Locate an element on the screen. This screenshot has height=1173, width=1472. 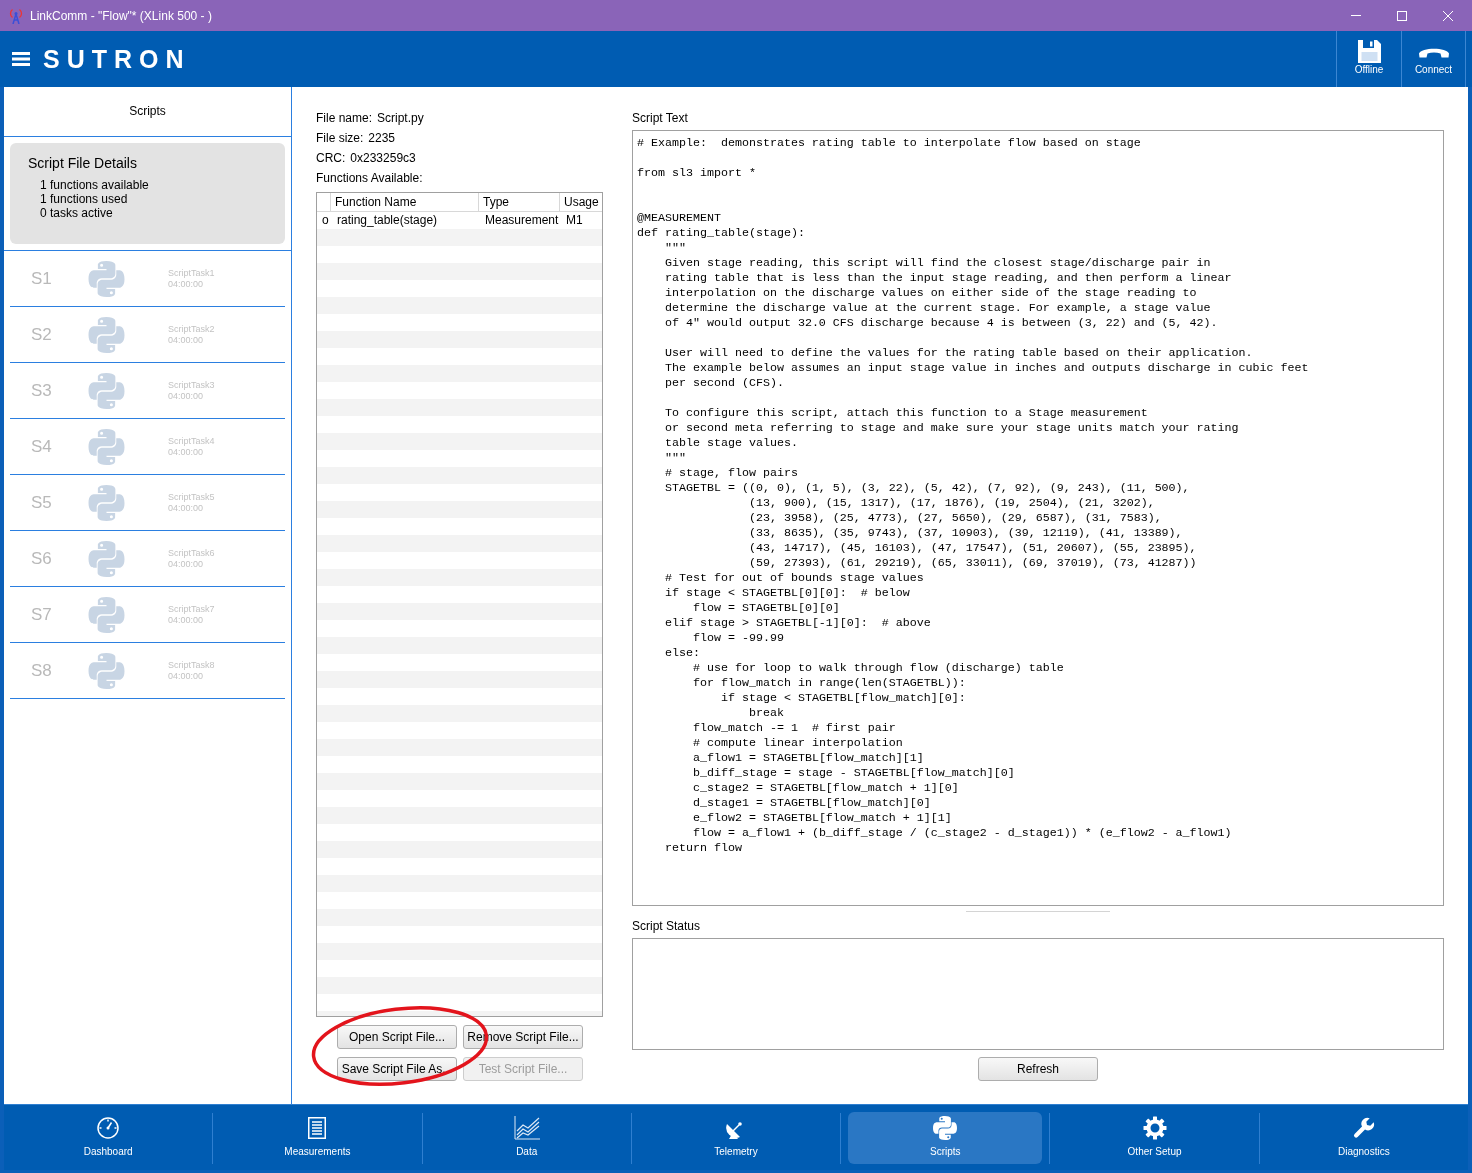
code-line: The example below assumes an input stage value in inches and outputs discharge in cubic feet is located at coordinates (987, 368).